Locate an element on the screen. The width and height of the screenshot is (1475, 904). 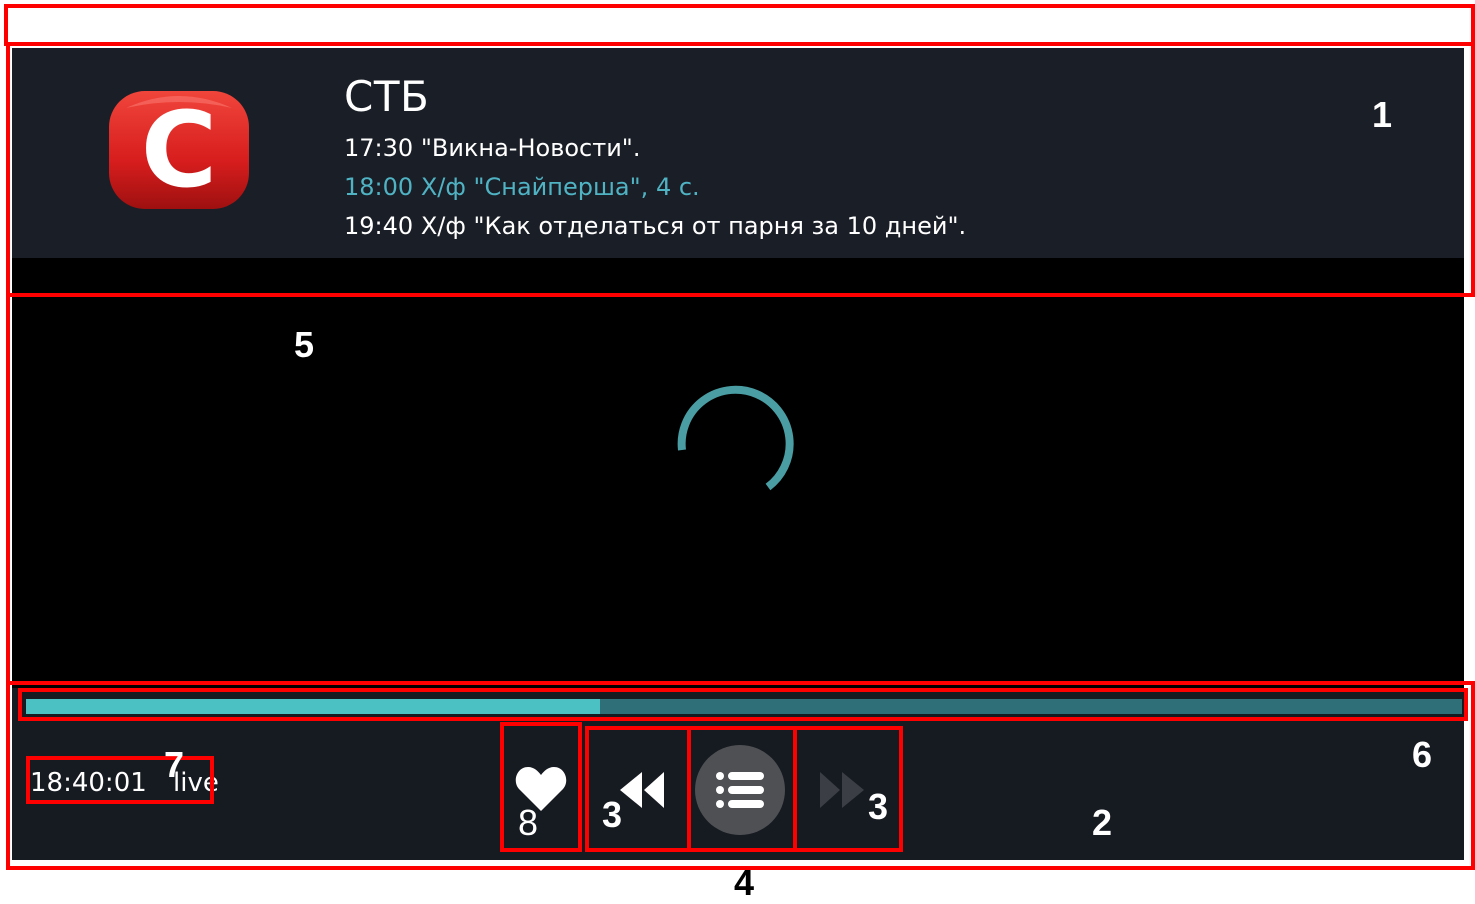
annotation-label: 4 is located at coordinates (744, 882).